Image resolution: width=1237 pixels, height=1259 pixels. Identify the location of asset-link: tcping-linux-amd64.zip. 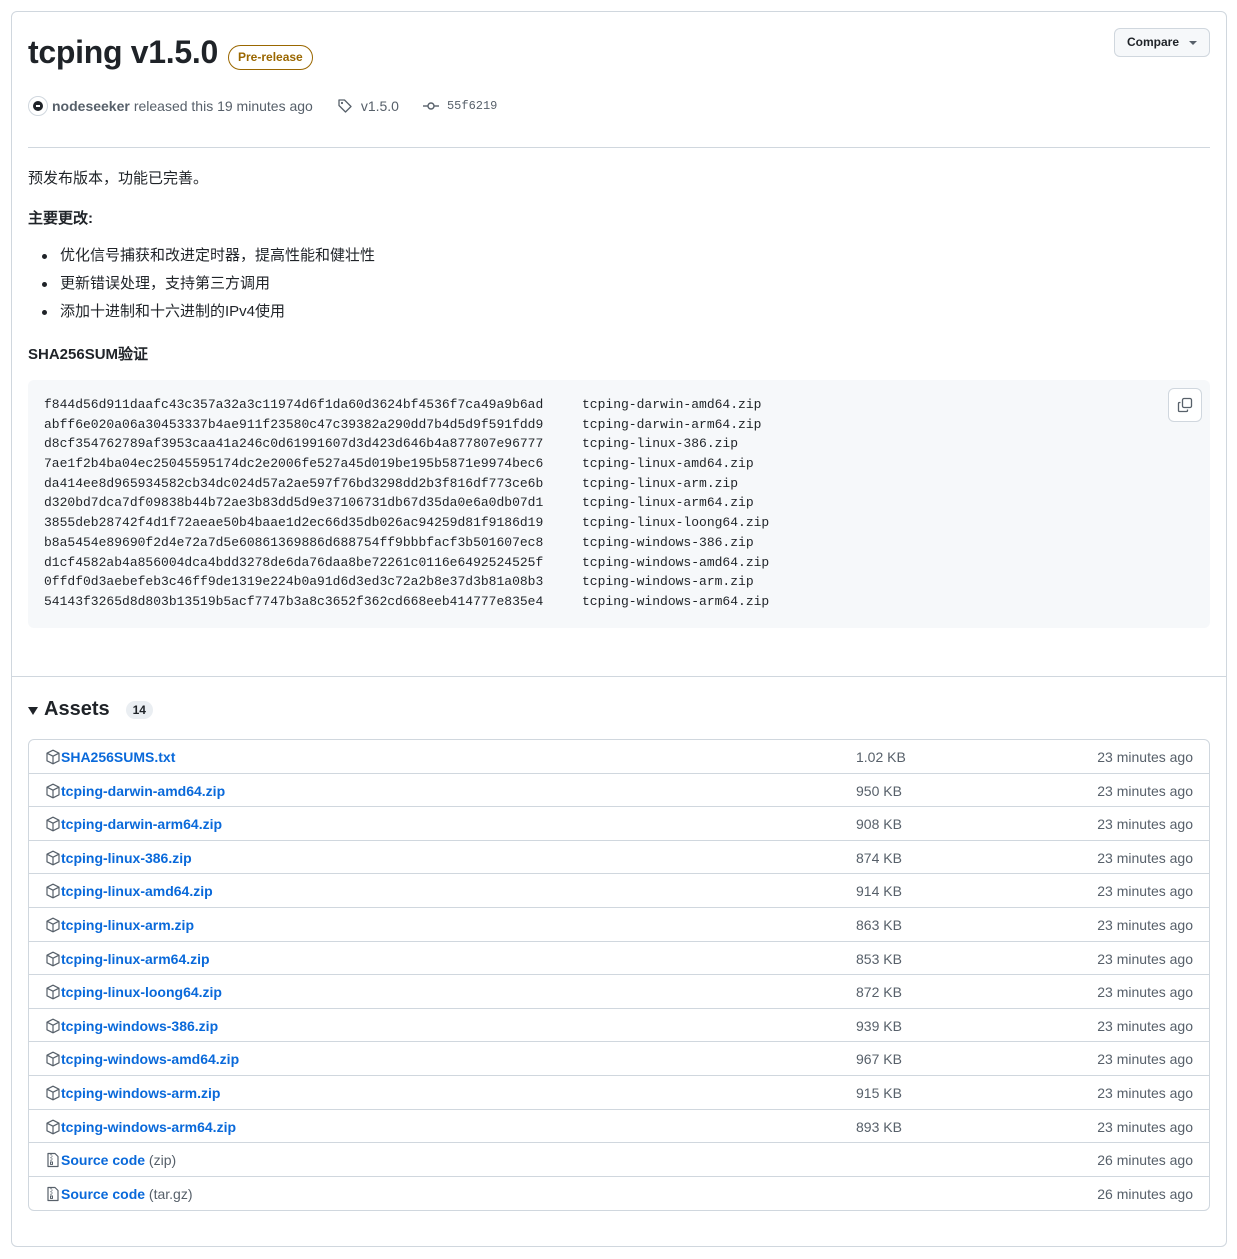
(137, 891).